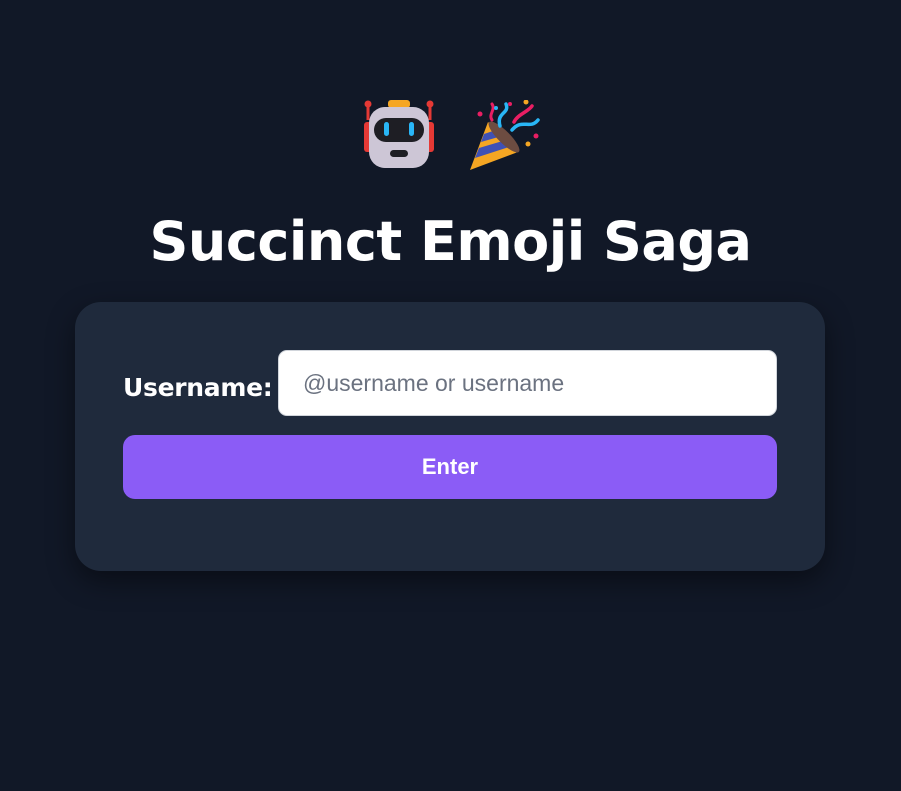 This screenshot has height=791, width=901. What do you see at coordinates (450, 467) in the screenshot?
I see `enter-button: Enter` at bounding box center [450, 467].